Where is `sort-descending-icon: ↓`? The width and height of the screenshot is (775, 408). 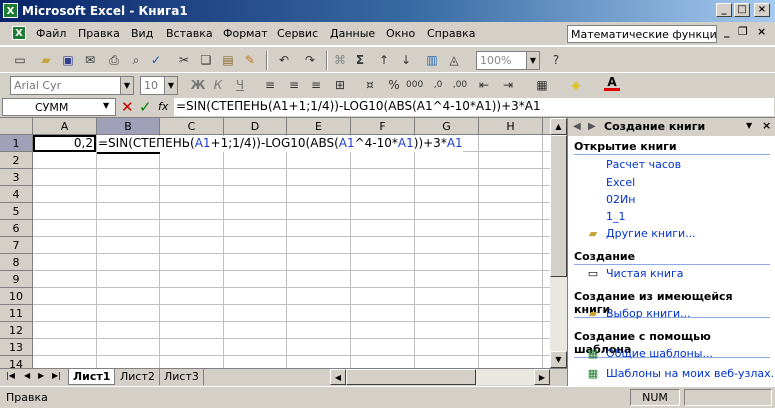 sort-descending-icon: ↓ is located at coordinates (406, 60).